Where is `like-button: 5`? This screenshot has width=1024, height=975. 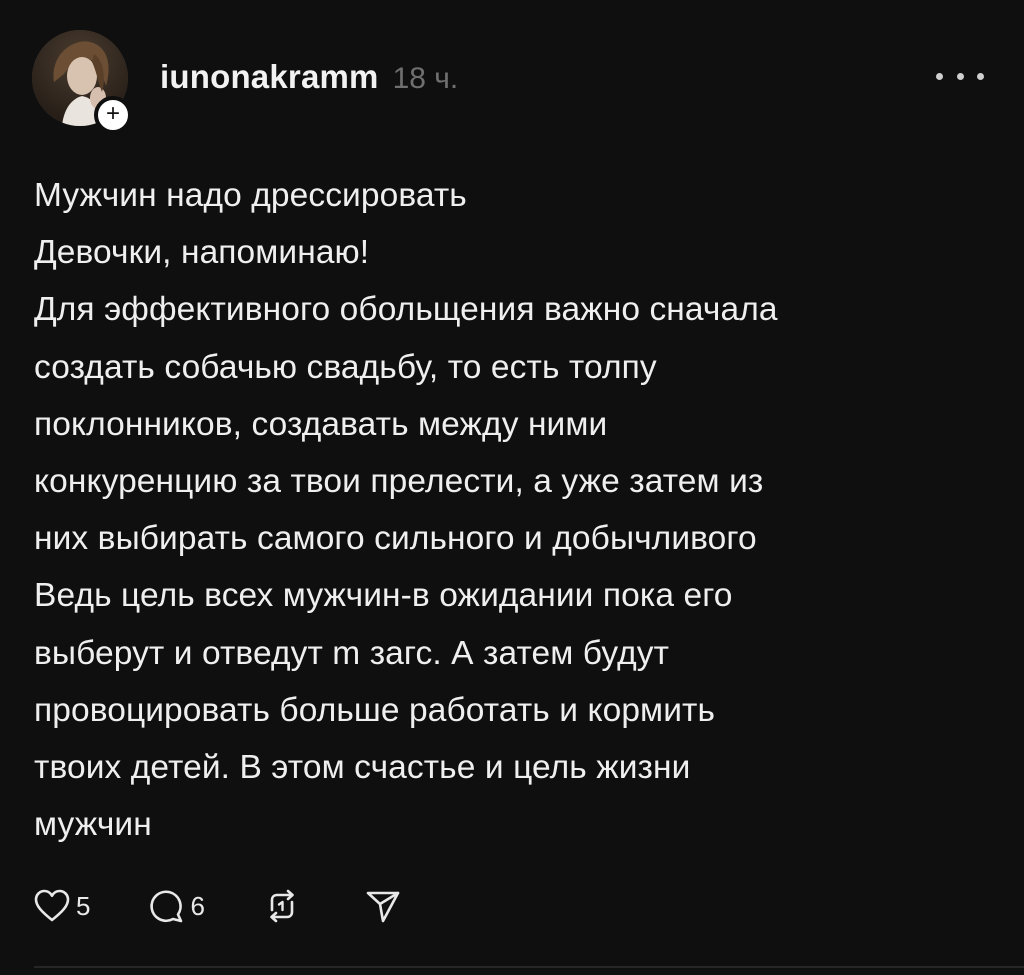
like-button: 5 is located at coordinates (62, 906).